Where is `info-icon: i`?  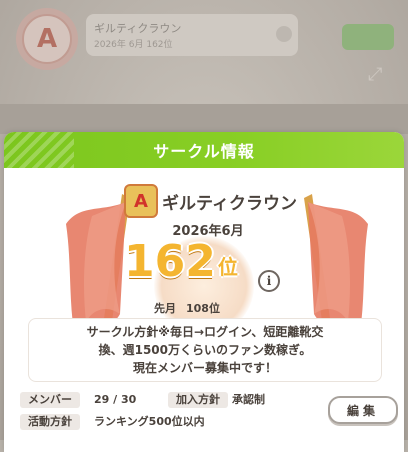
info-icon: i is located at coordinates (269, 281).